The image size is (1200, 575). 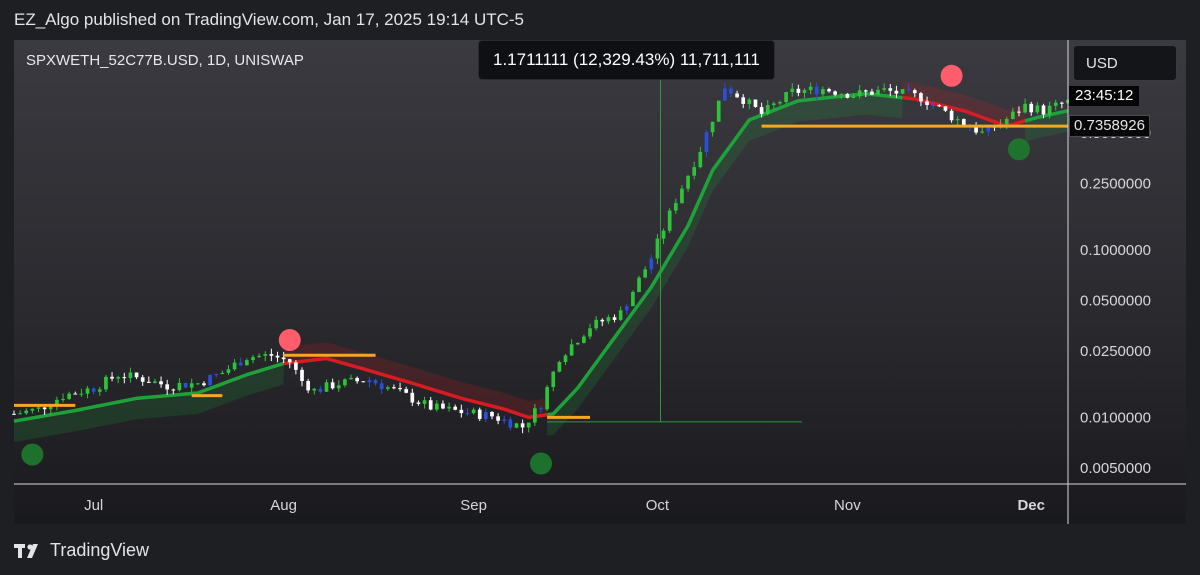 What do you see at coordinates (81, 550) in the screenshot?
I see `tradingview-logo: TradingView` at bounding box center [81, 550].